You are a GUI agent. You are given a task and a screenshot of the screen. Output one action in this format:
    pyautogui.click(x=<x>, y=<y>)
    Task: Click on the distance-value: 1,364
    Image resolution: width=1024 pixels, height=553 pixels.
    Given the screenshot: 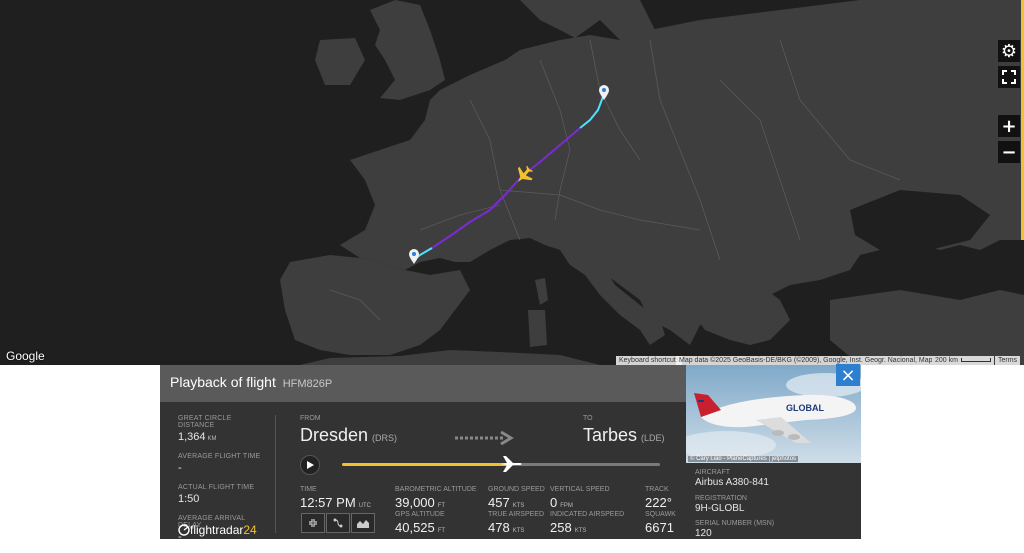 What is the action you would take?
    pyautogui.click(x=192, y=437)
    